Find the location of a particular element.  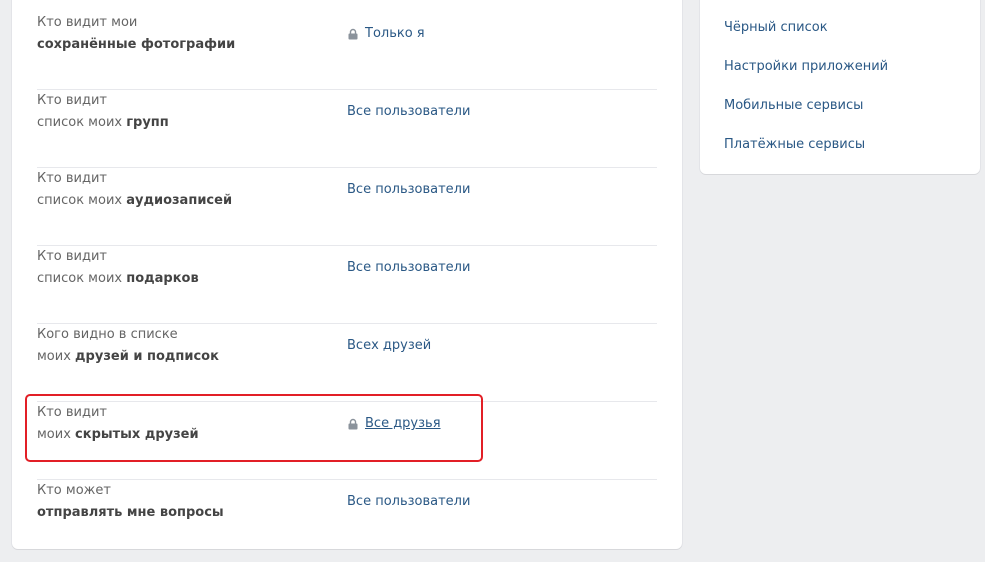

privacy-row-label-line2: моих друзей и подписок is located at coordinates (128, 356).